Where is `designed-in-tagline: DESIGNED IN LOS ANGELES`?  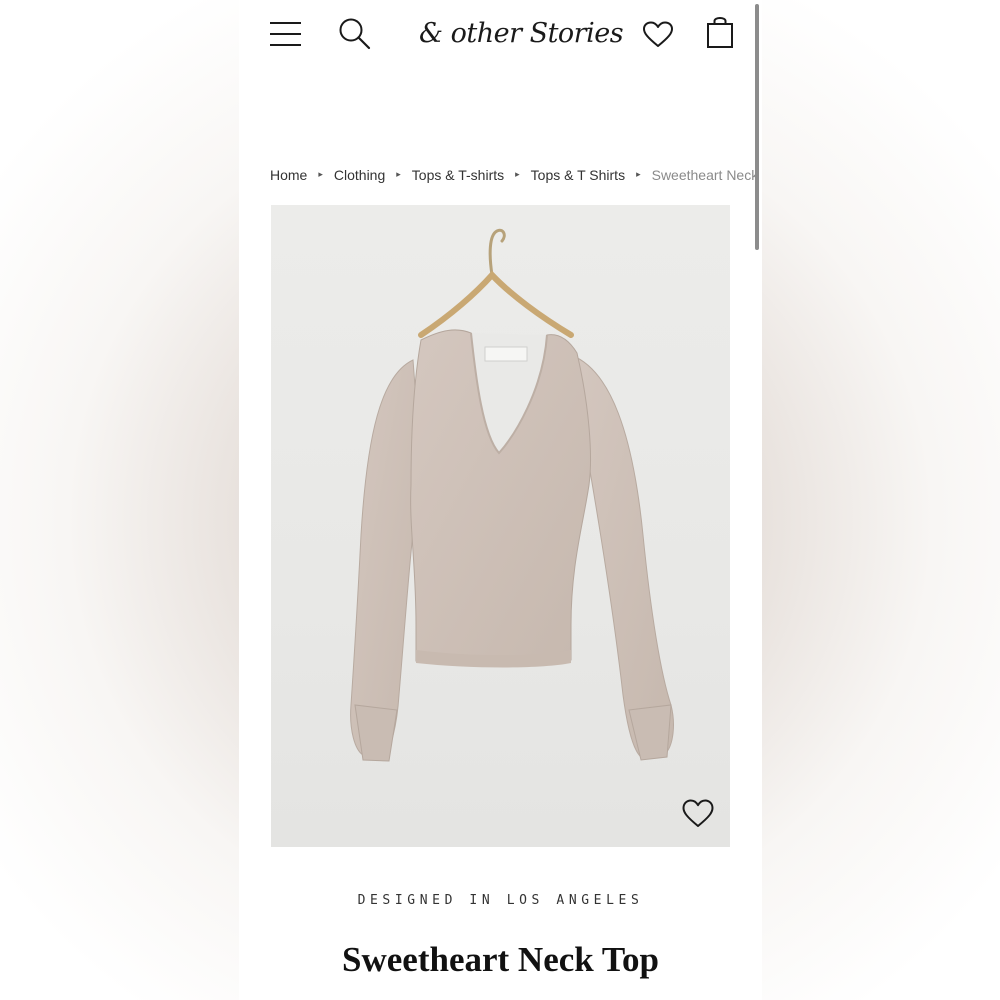
designed-in-tagline: DESIGNED IN LOS ANGELES is located at coordinates (500, 900).